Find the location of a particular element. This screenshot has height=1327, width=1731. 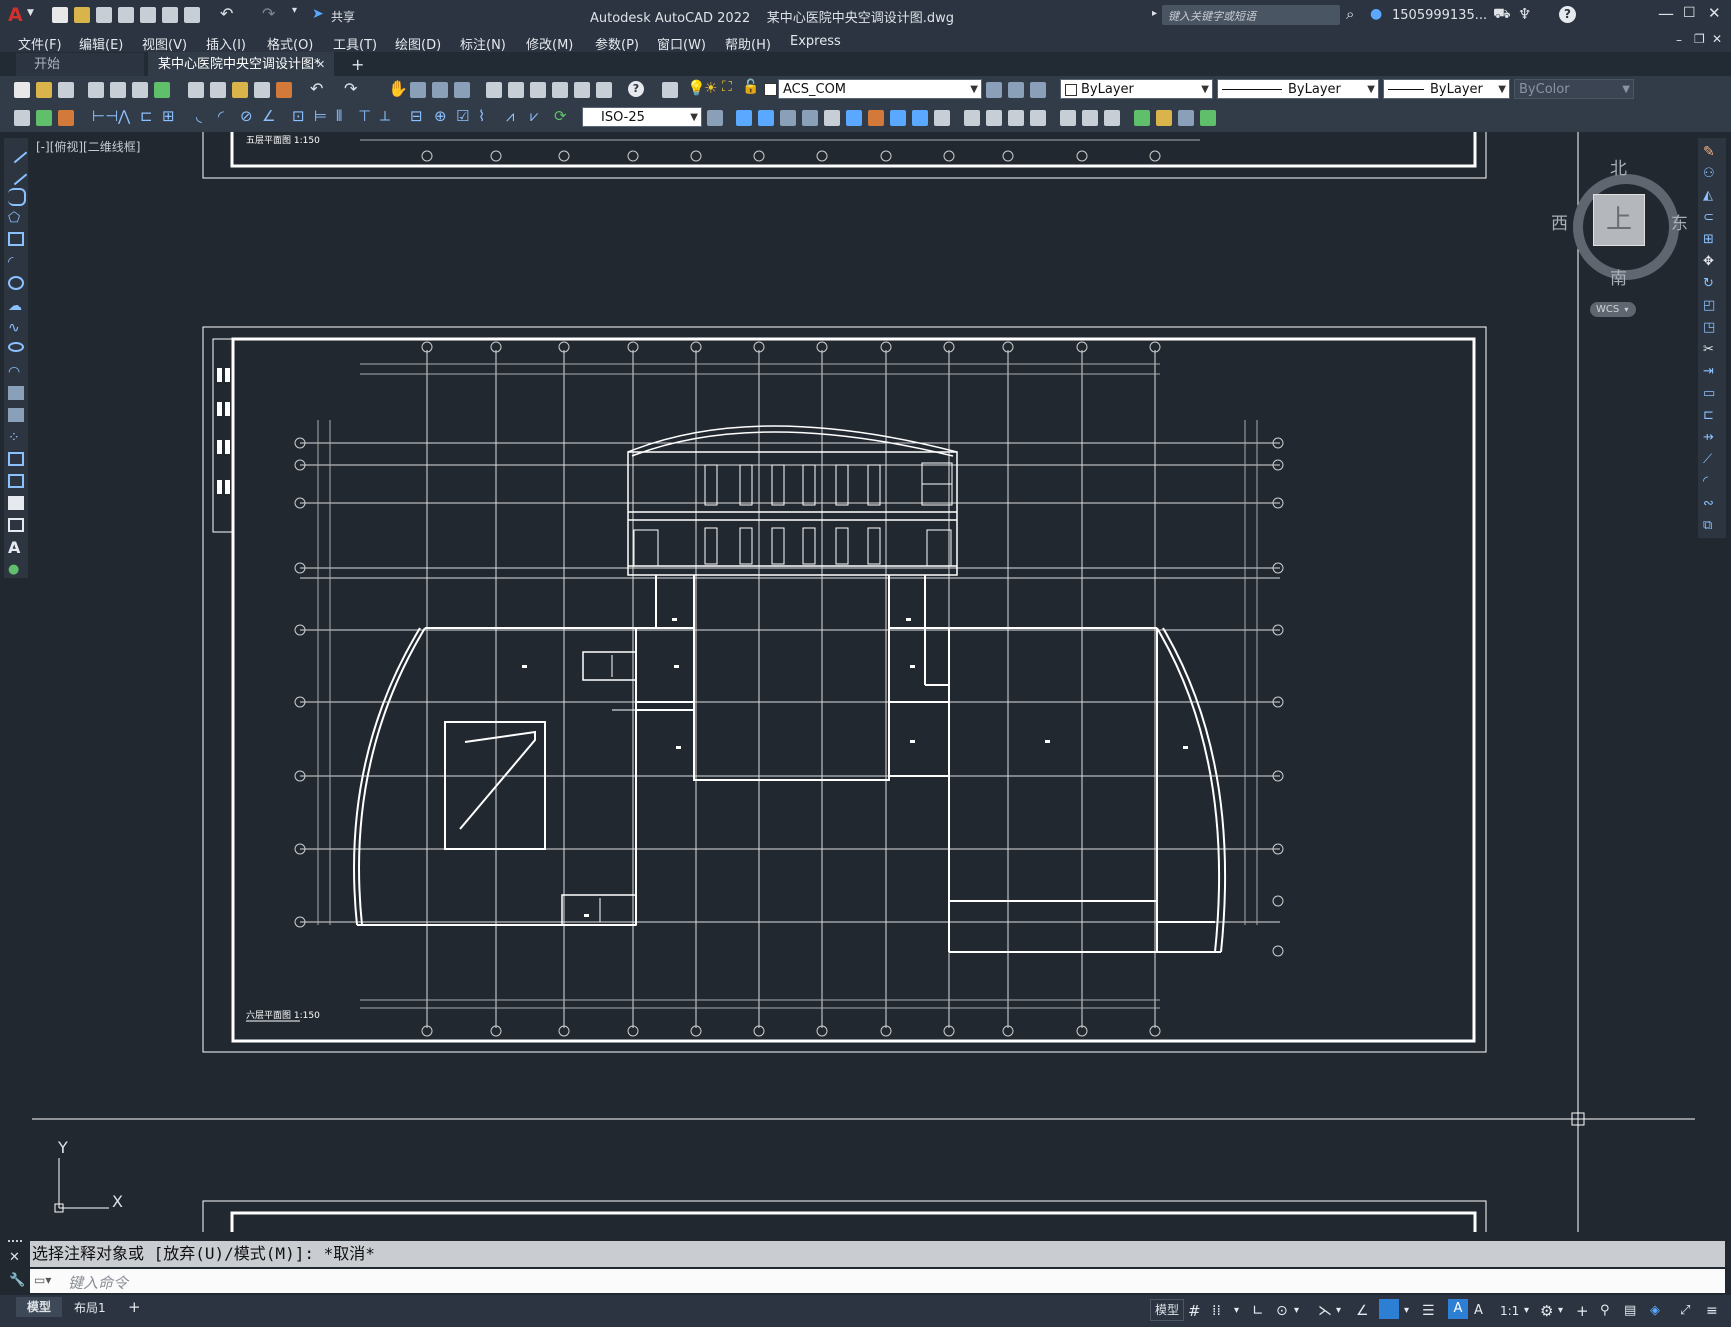

menu-window: 窗口(W) is located at coordinates (681, 43).